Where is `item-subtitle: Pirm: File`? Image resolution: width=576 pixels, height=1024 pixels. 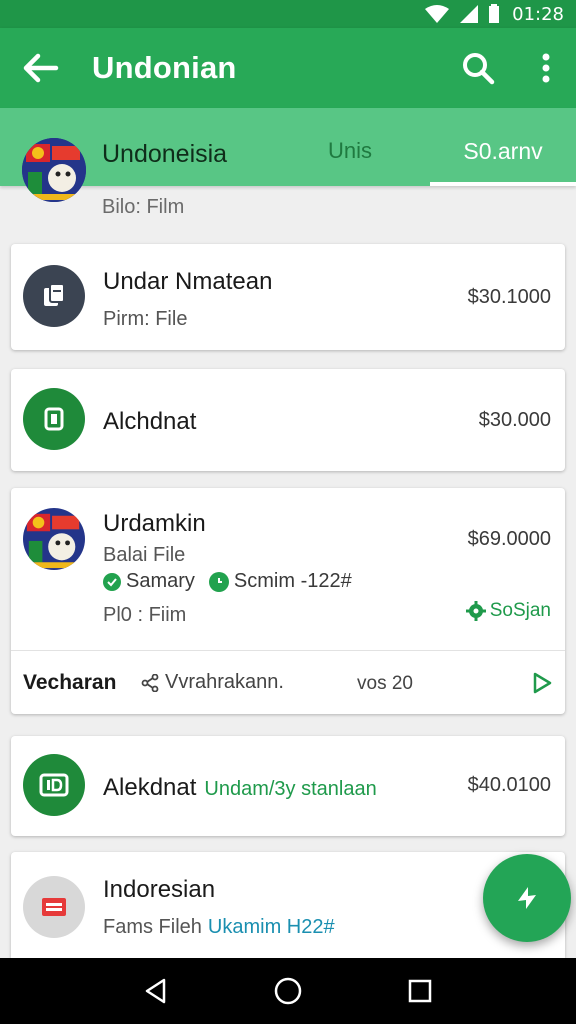
item-subtitle: Pirm: File is located at coordinates (145, 319).